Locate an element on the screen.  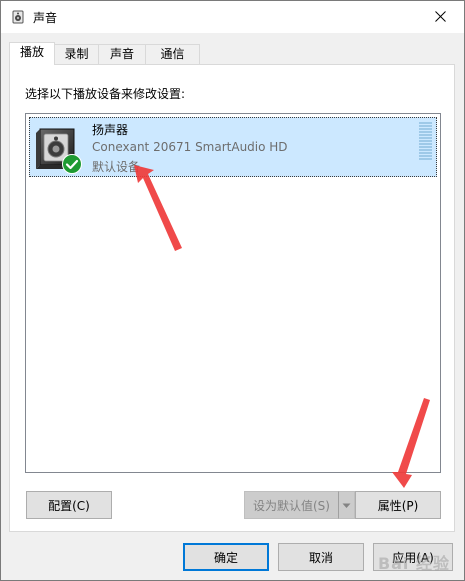
title-bar: 声音 is located at coordinates (232, 17).